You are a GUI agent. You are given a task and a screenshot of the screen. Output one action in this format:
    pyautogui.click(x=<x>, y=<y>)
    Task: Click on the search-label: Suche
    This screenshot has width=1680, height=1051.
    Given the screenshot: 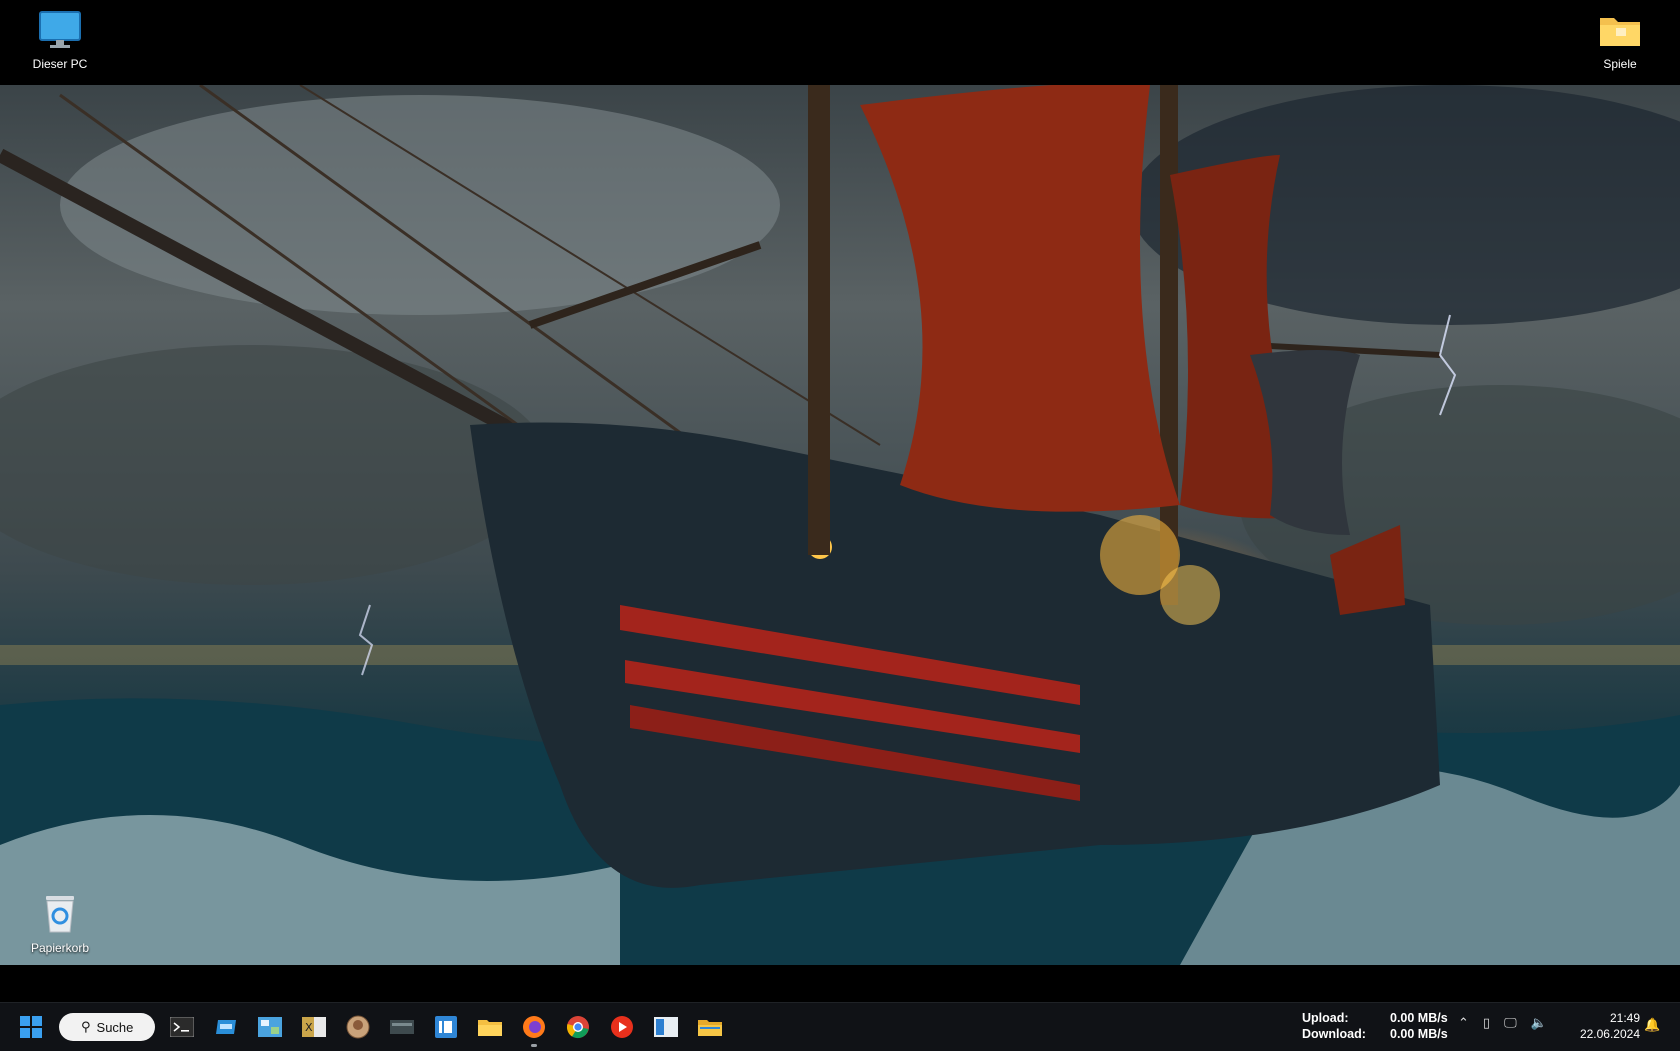 What is the action you would take?
    pyautogui.click(x=115, y=1027)
    